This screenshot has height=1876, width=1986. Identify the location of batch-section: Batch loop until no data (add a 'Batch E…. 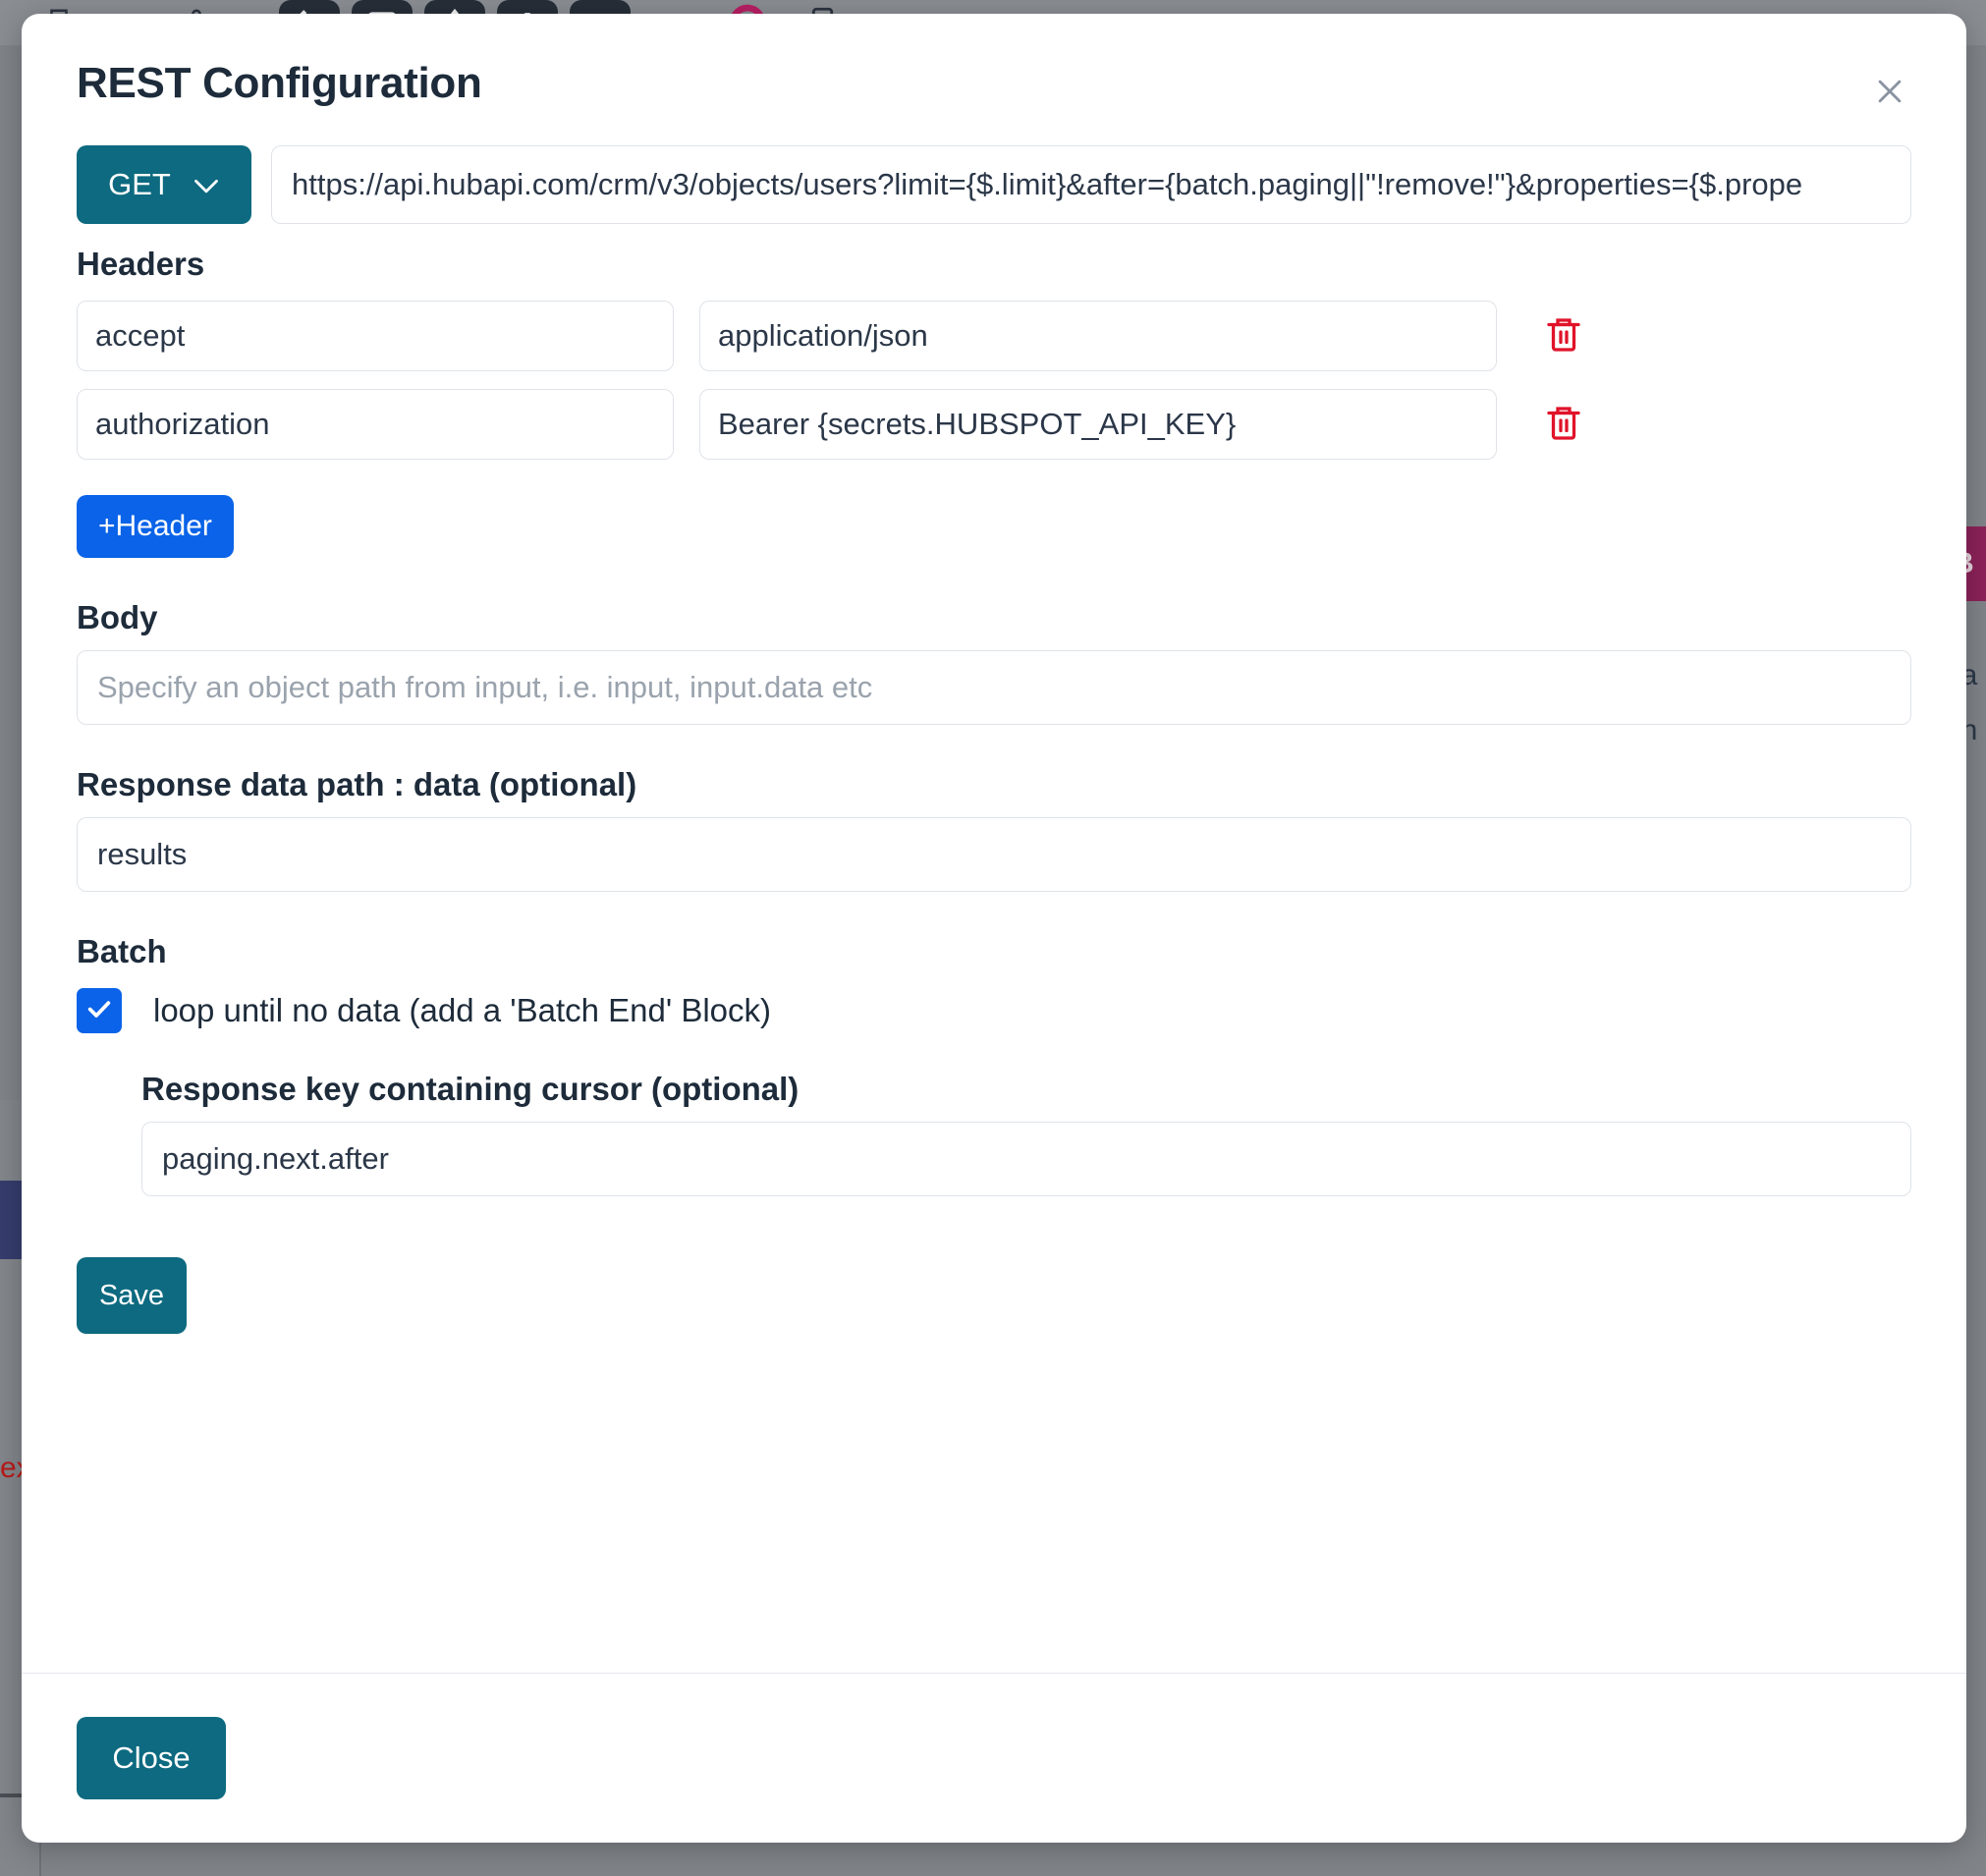
(994, 1064).